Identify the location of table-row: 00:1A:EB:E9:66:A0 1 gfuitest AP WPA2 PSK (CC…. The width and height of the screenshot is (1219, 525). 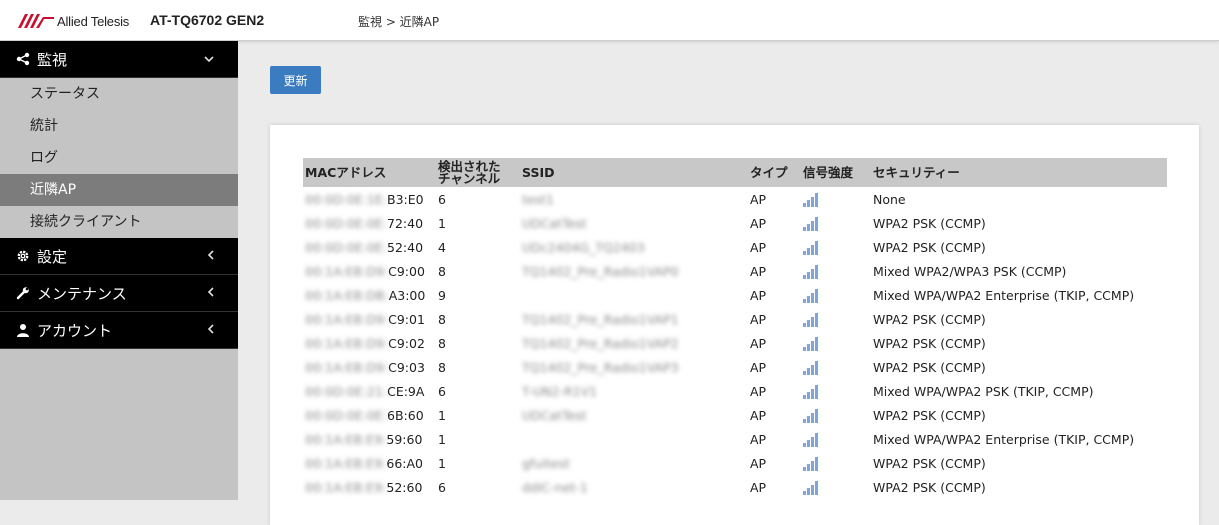
(735, 463).